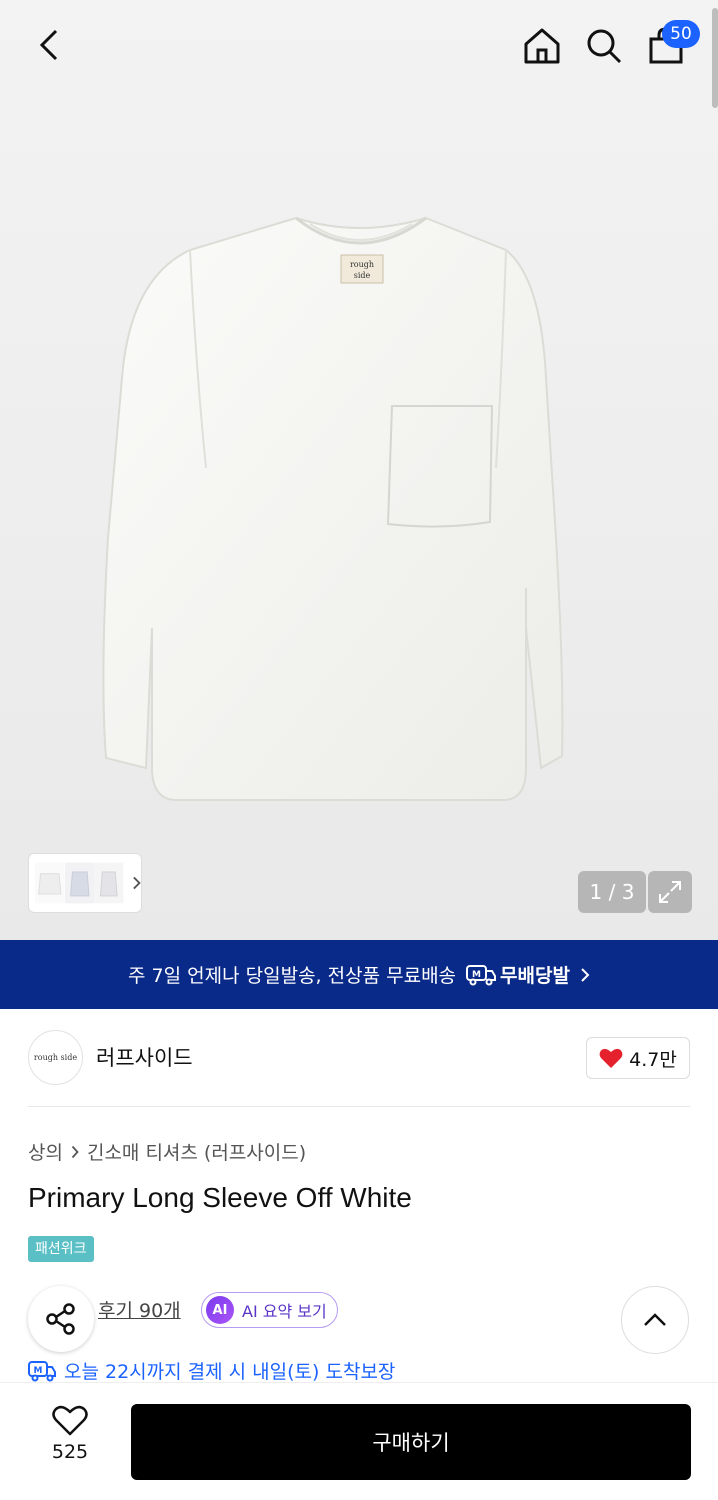  Describe the element at coordinates (362, 264) in the screenshot. I see `label-line1: rough` at that location.